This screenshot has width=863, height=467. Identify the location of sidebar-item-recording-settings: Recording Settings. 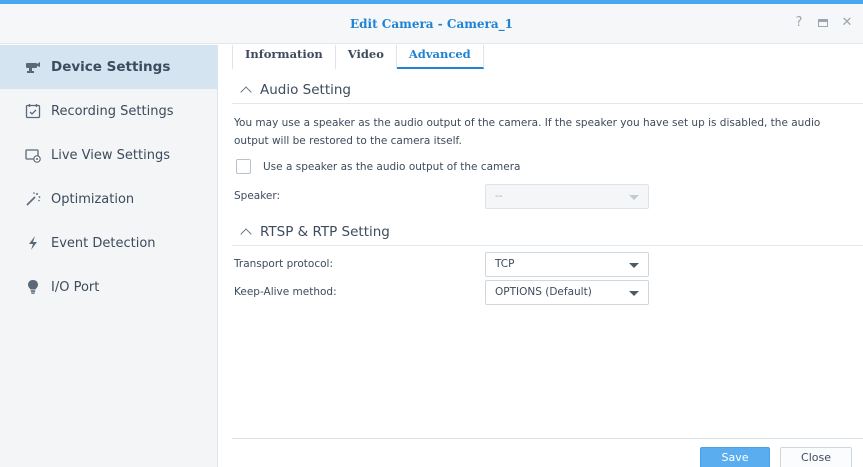
(109, 111).